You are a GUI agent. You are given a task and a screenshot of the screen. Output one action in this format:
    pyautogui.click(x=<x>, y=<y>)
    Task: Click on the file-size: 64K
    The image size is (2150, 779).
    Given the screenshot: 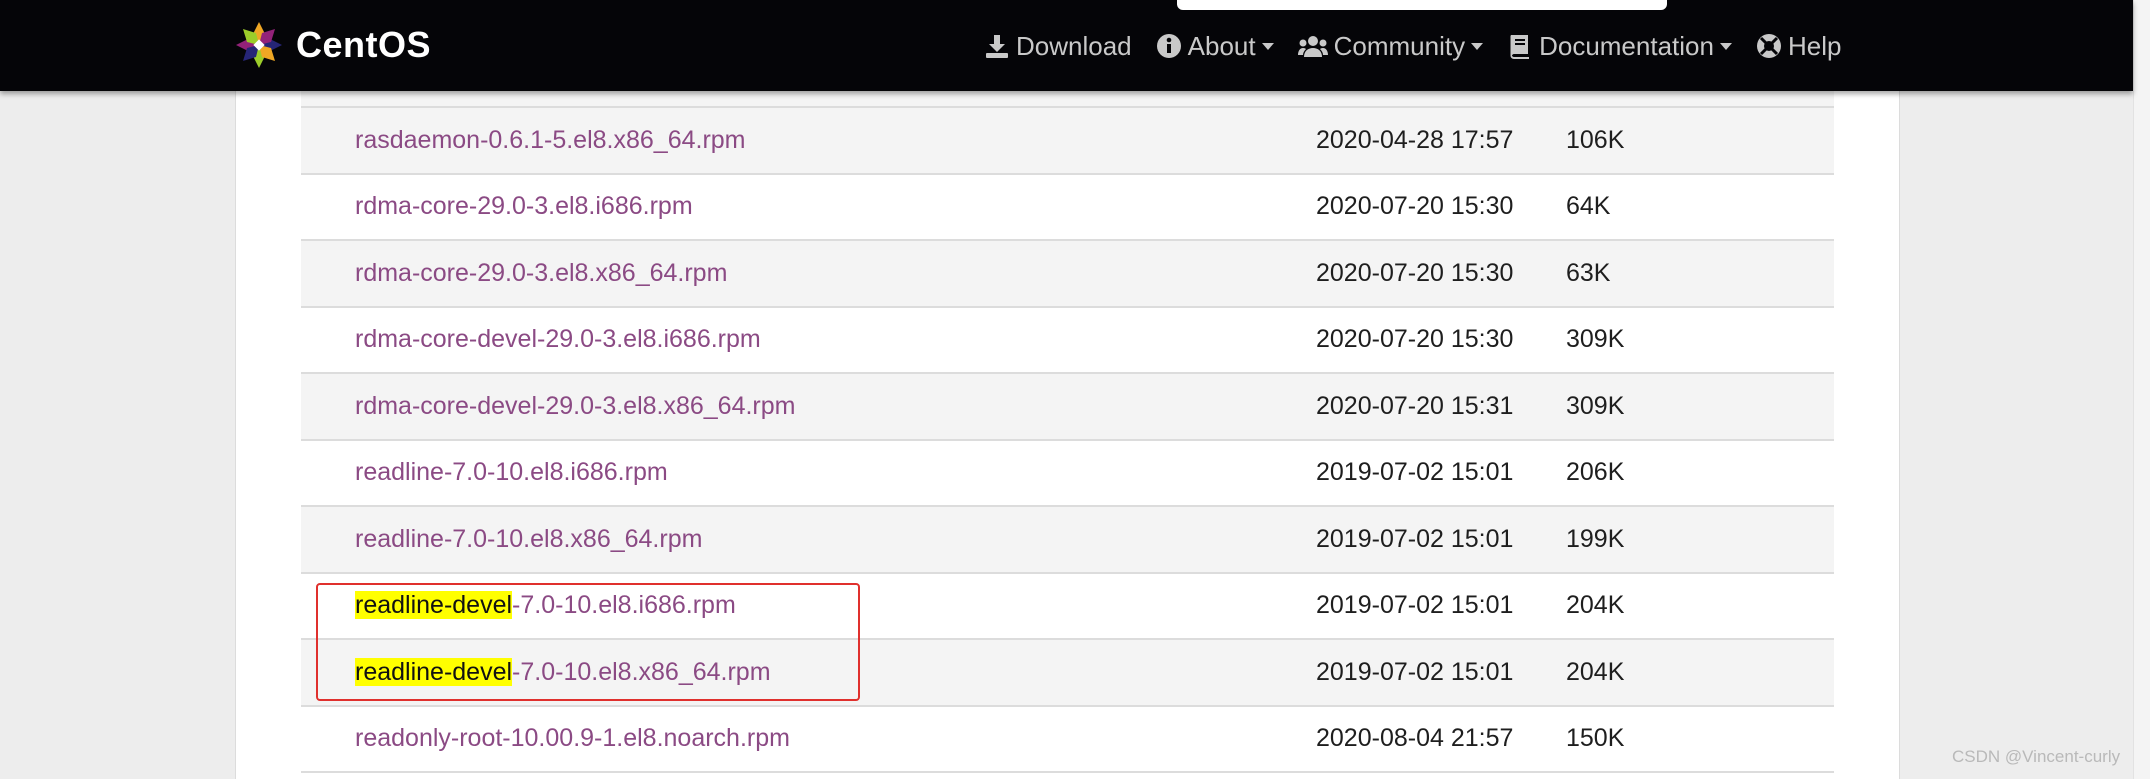 What is the action you would take?
    pyautogui.click(x=1588, y=206)
    